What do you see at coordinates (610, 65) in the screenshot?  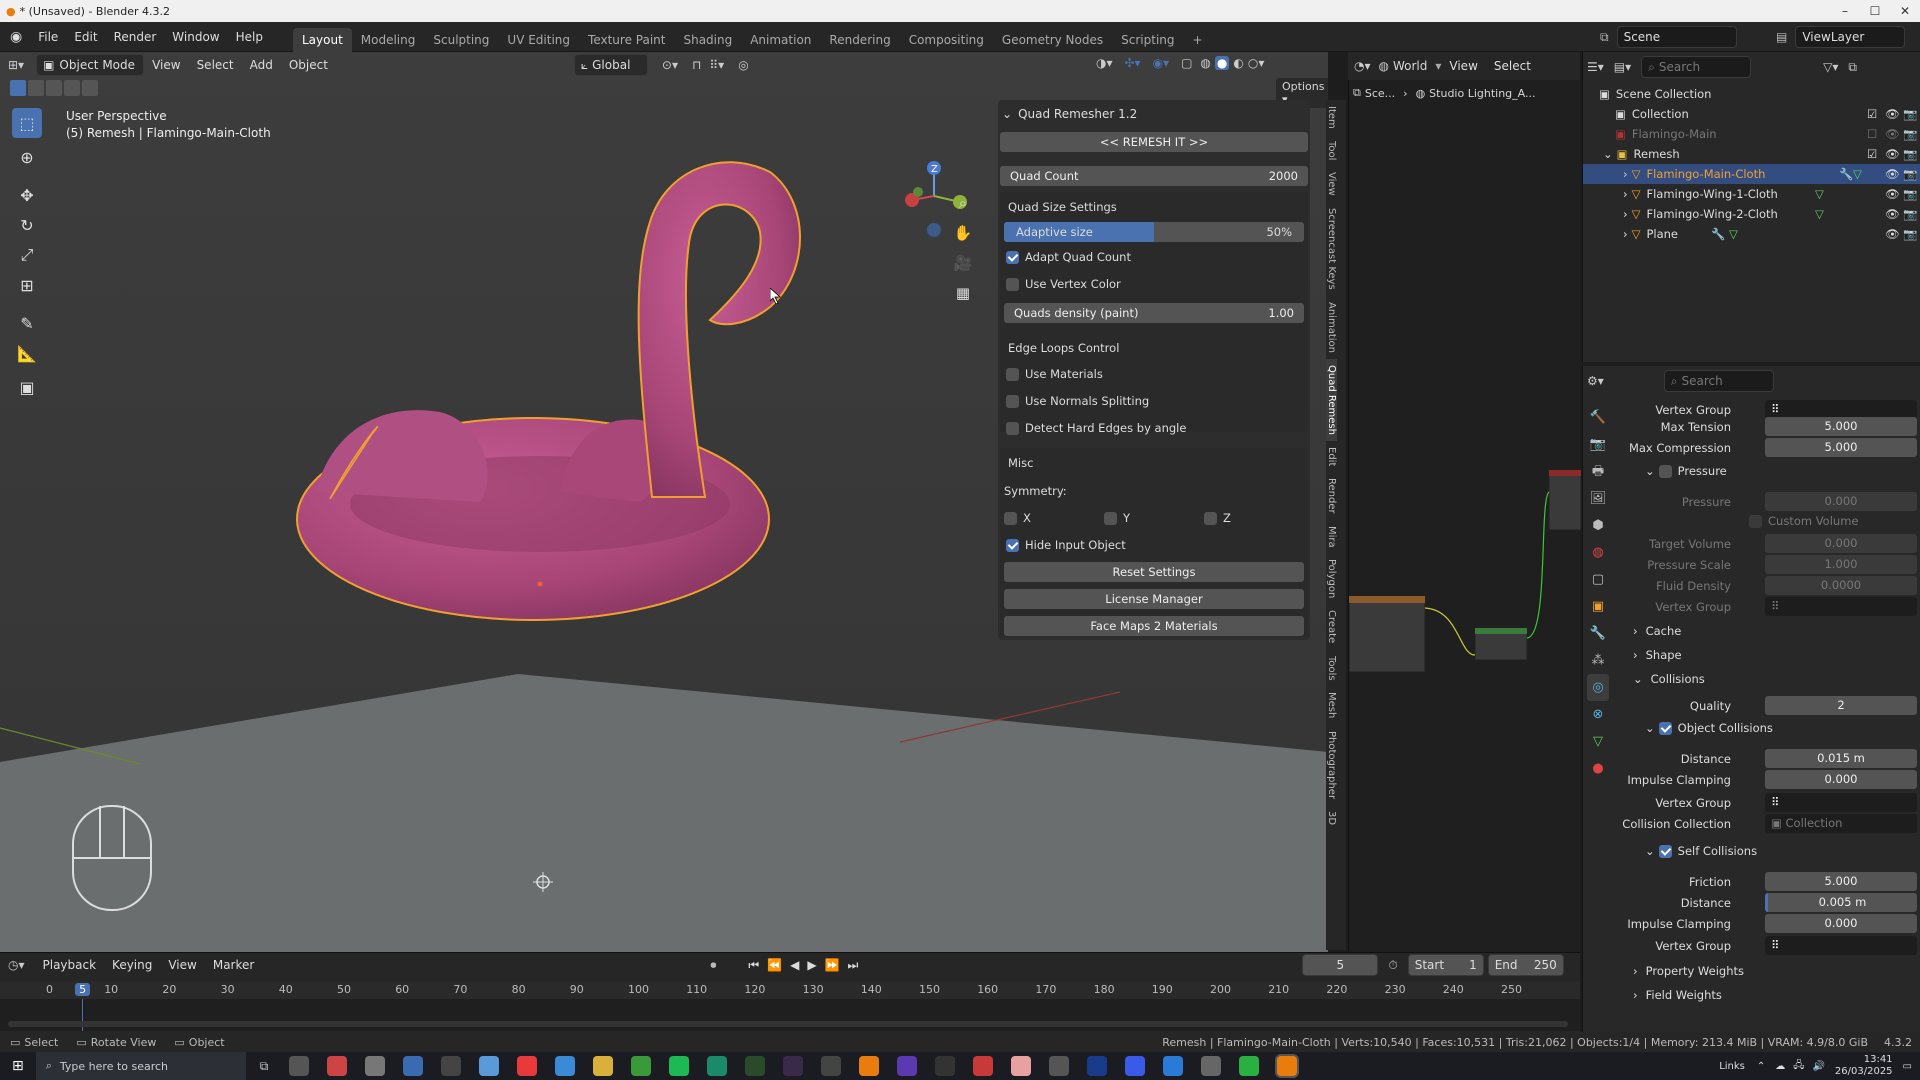 I see `transform-orientation-selector: ⟀ Global` at bounding box center [610, 65].